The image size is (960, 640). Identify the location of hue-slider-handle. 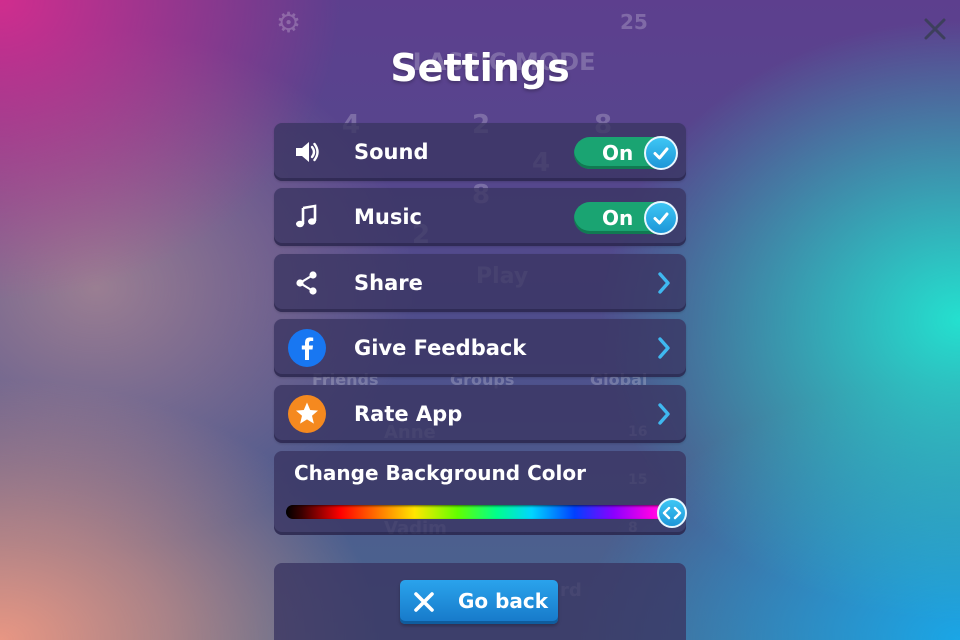
(672, 513).